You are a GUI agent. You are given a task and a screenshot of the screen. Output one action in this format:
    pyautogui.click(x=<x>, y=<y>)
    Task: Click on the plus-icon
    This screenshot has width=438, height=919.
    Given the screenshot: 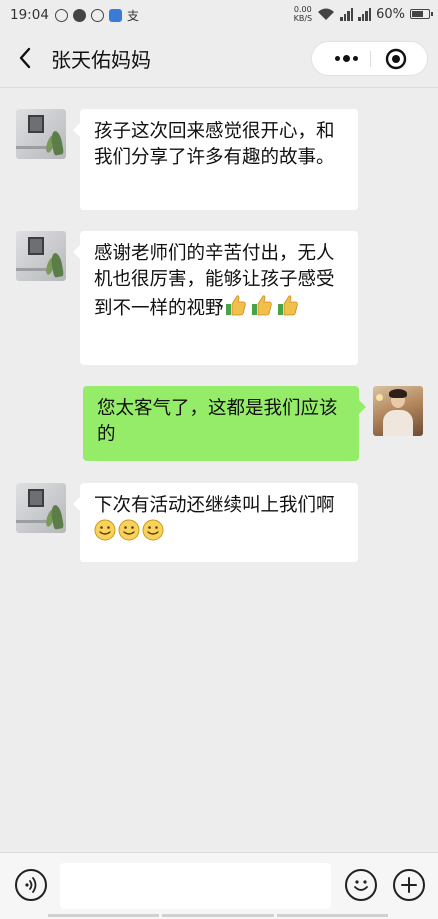 What is the action you would take?
    pyautogui.click(x=409, y=885)
    